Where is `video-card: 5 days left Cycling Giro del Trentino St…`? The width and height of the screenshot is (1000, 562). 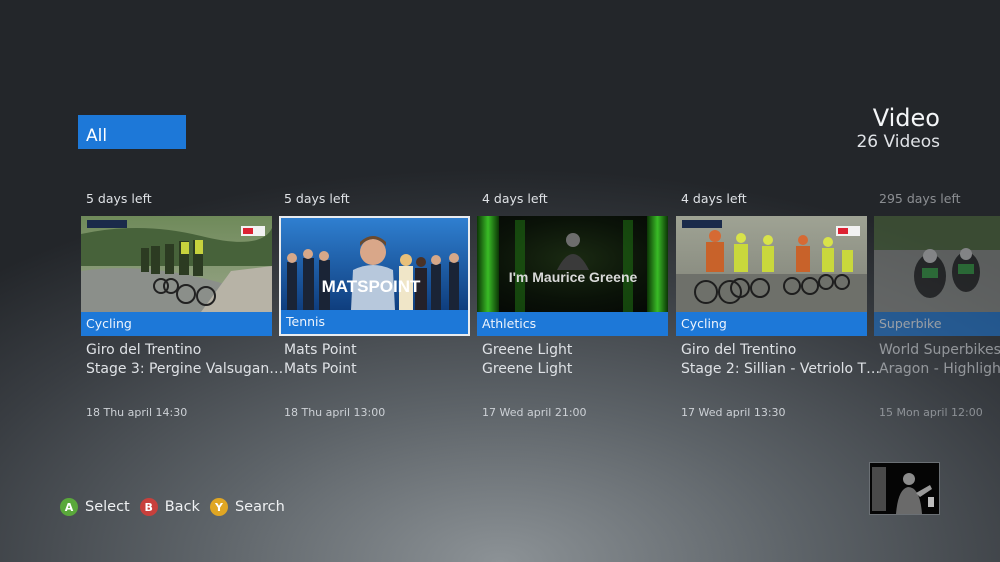
video-card: 5 days left Cycling Giro del Trentino St… is located at coordinates (182, 304).